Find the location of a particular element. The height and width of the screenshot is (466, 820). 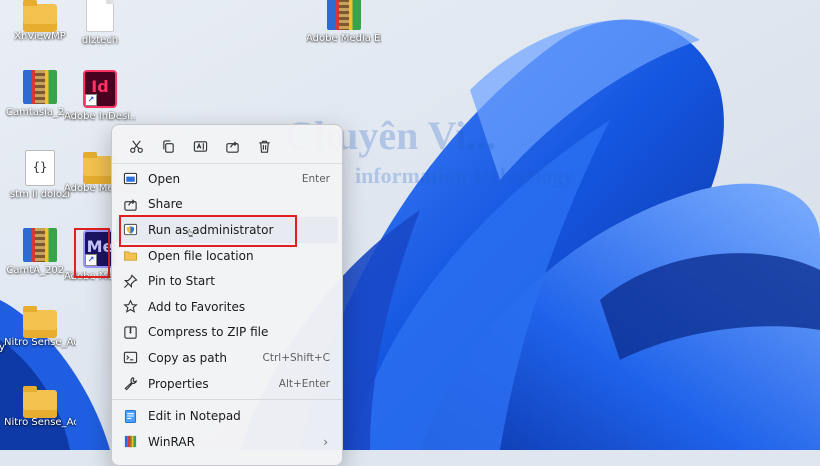

run-as-admin-highlight is located at coordinates (208, 231).